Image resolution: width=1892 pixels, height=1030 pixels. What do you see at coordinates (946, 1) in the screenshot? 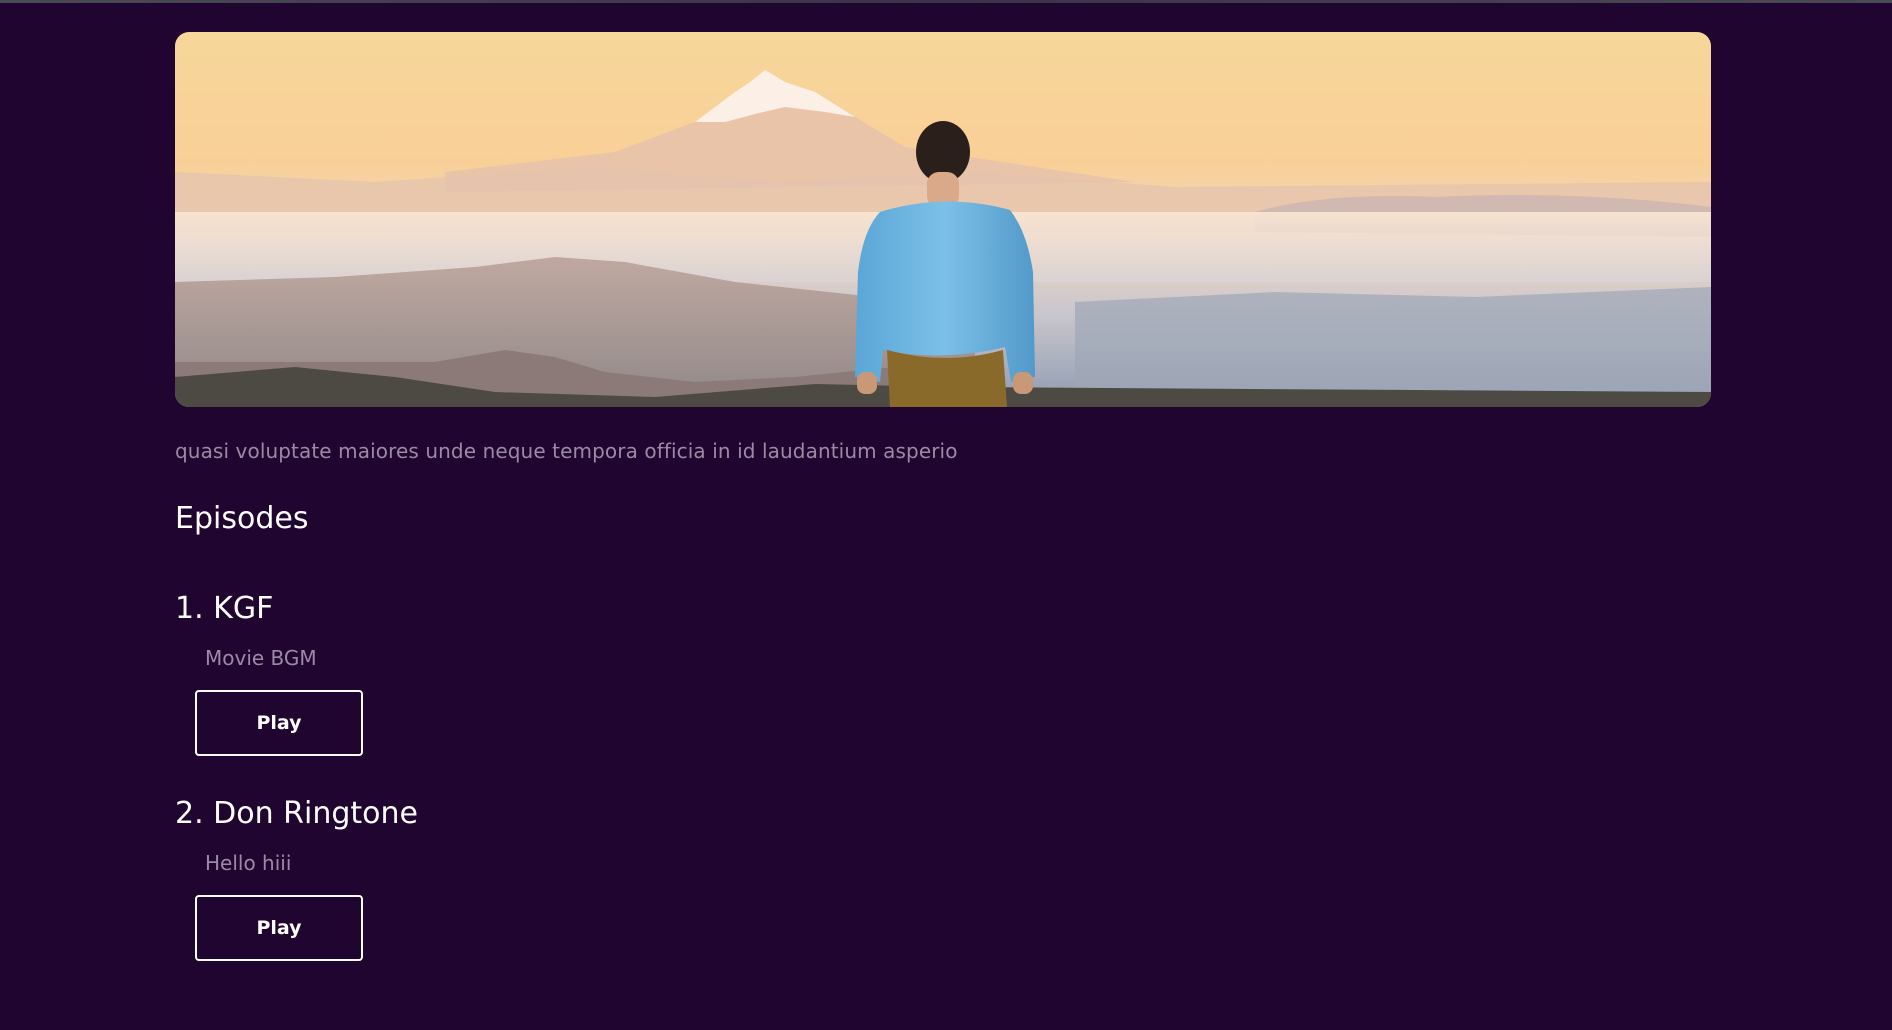
I see `top-border` at bounding box center [946, 1].